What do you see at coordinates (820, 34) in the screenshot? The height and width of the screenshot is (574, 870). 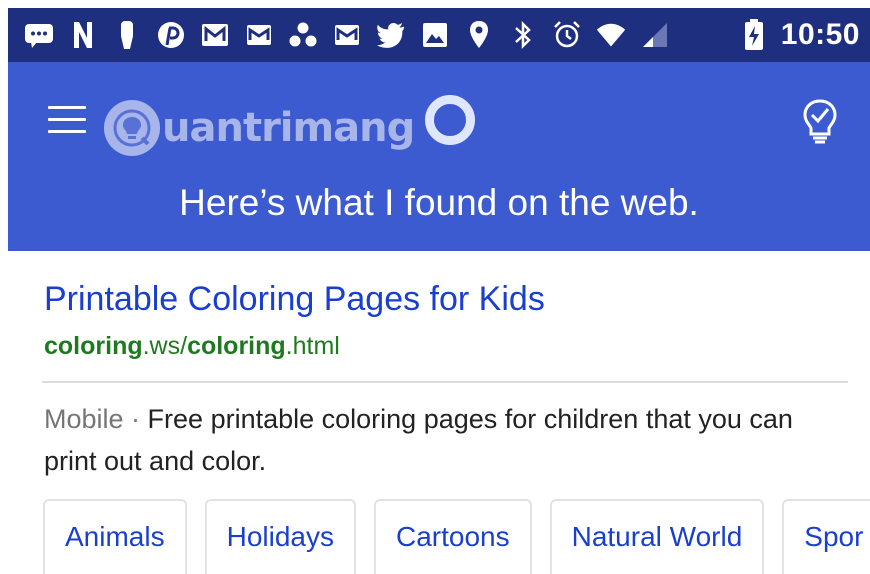 I see `status-time: 10:50` at bounding box center [820, 34].